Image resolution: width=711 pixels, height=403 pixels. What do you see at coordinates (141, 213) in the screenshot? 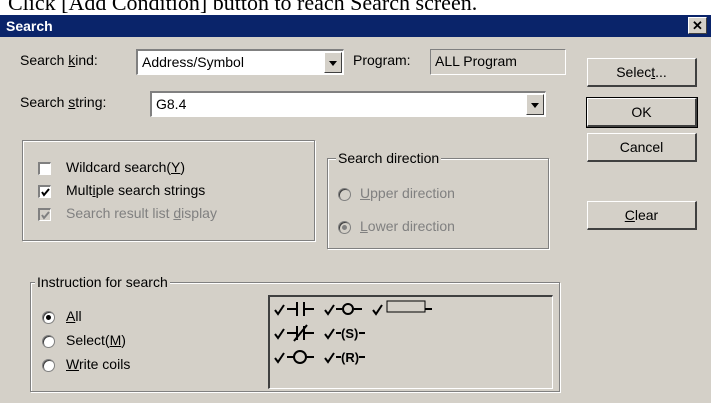
I see `result-list-label: Search result list display` at bounding box center [141, 213].